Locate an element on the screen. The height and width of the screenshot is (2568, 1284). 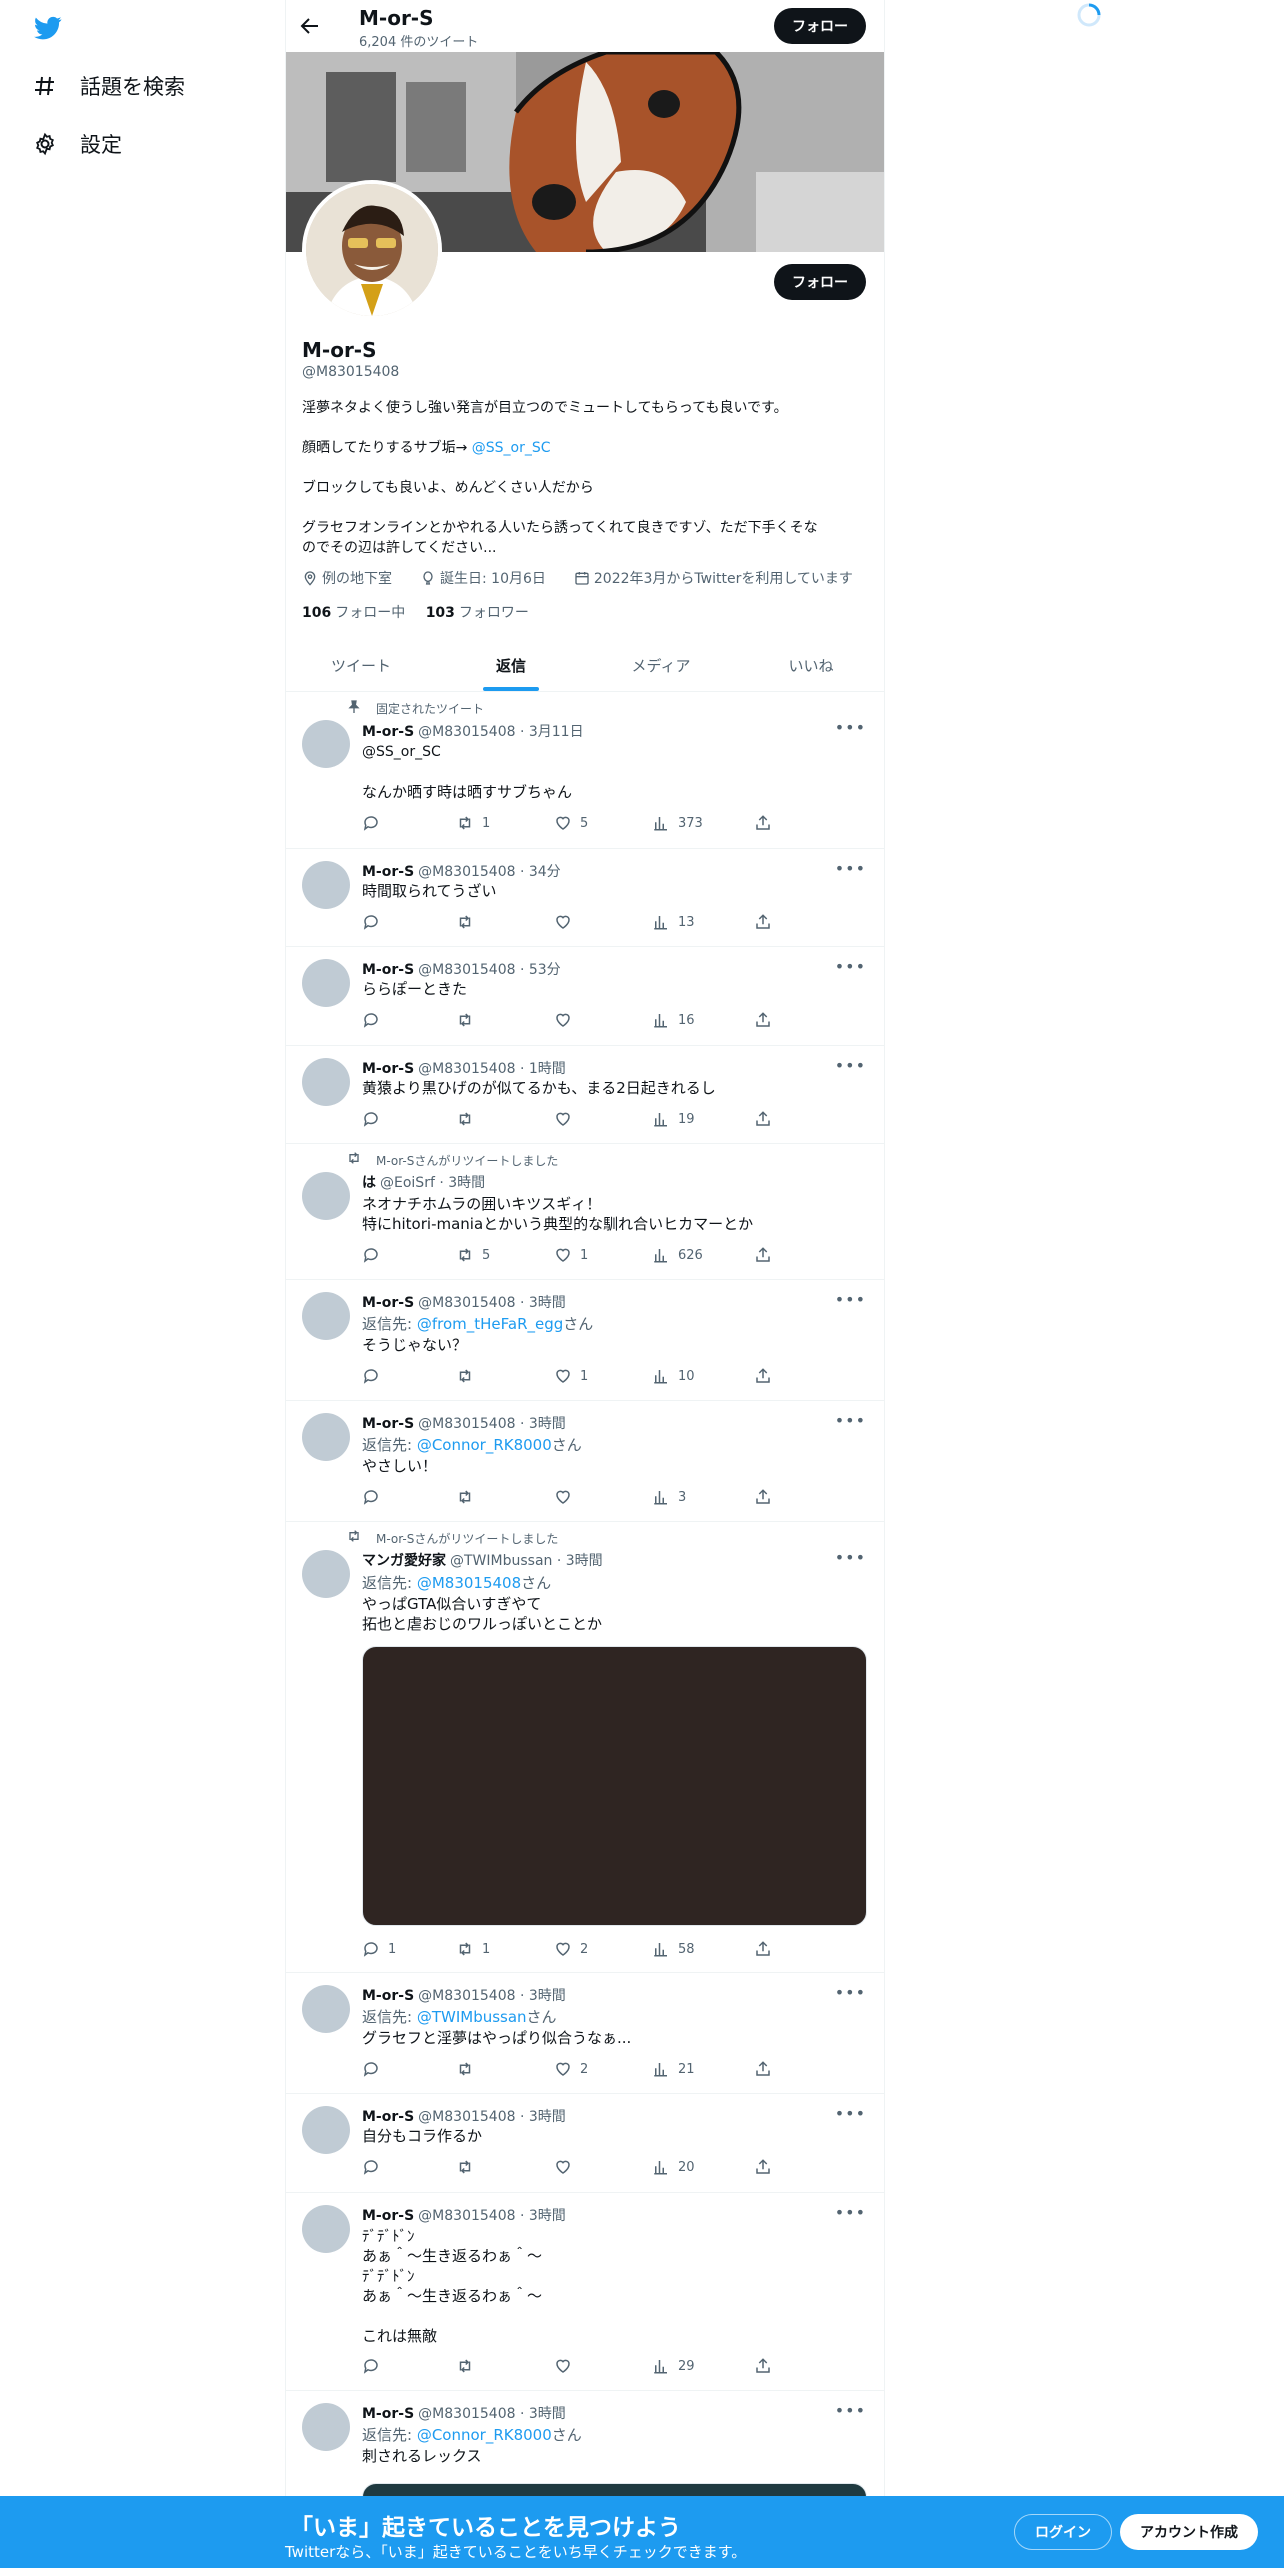
signup-button: アカウント作成 is located at coordinates (1189, 2532).